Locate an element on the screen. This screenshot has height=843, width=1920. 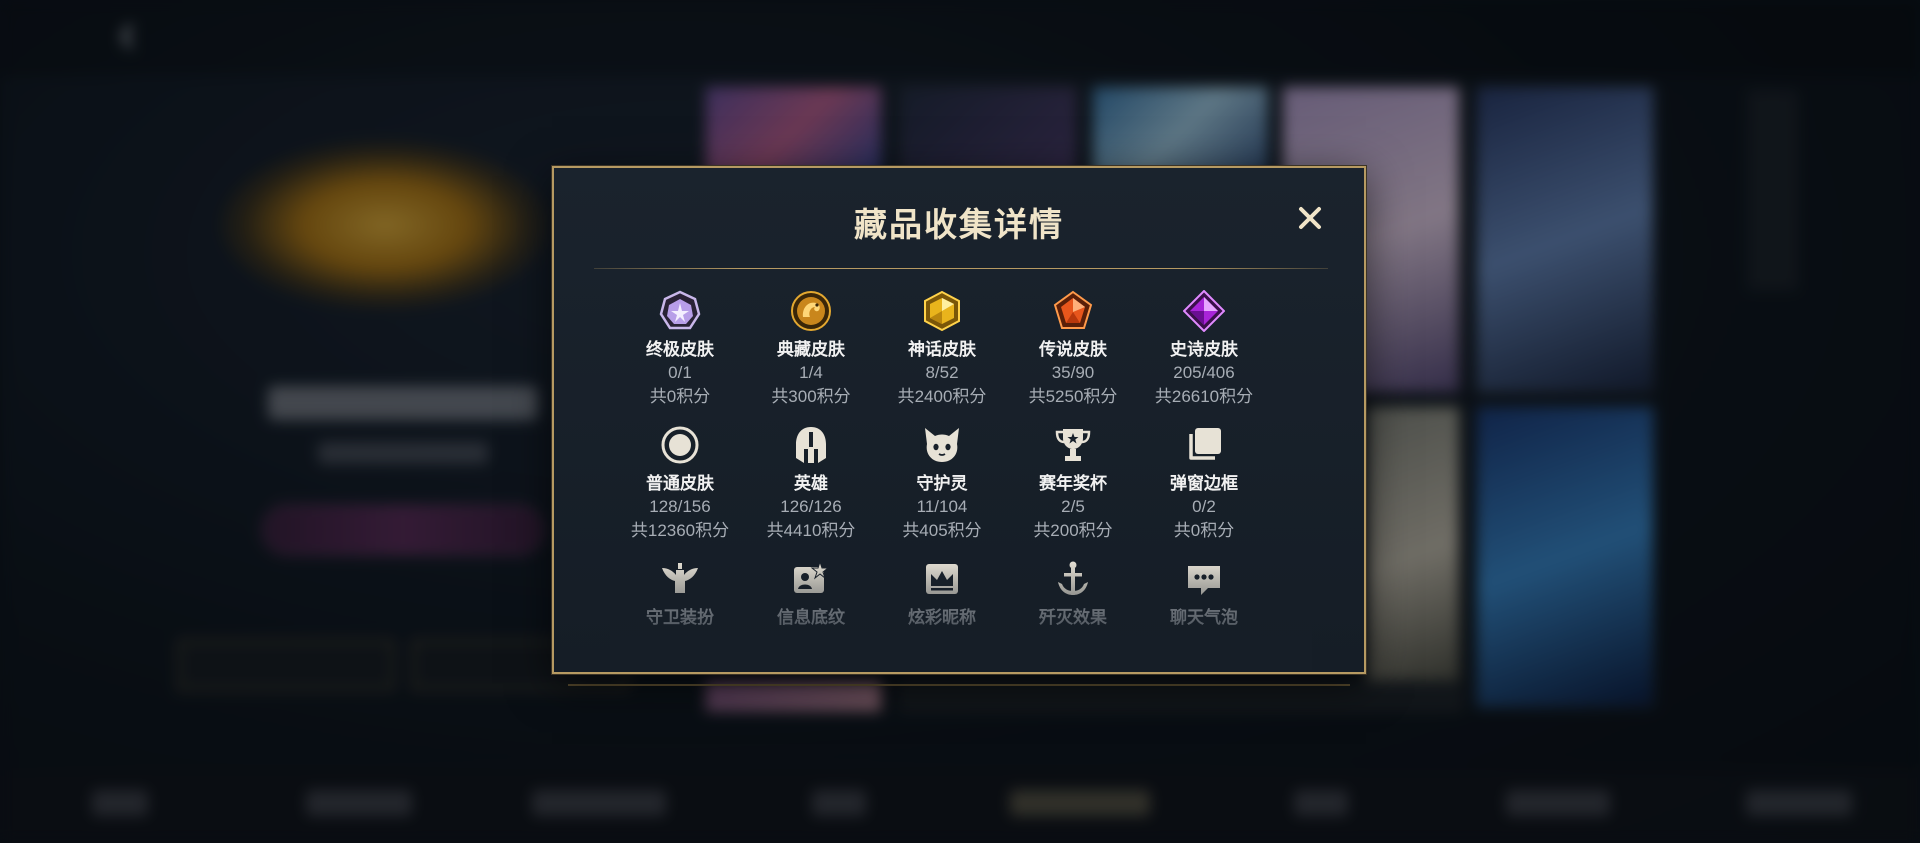
collection-item-chat-bubble: 聊天气泡 is located at coordinates (1204, 593).